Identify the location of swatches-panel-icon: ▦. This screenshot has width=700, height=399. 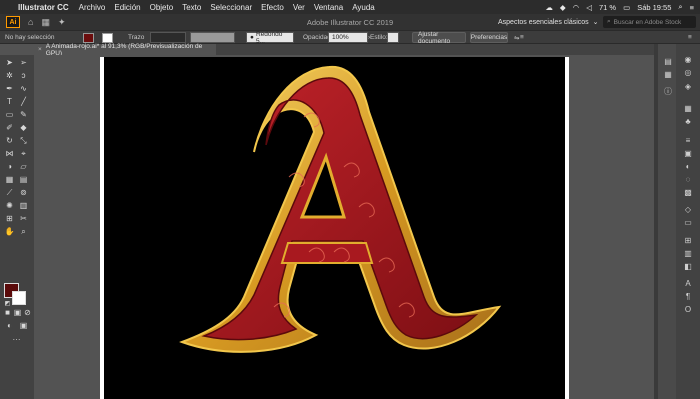
(688, 108).